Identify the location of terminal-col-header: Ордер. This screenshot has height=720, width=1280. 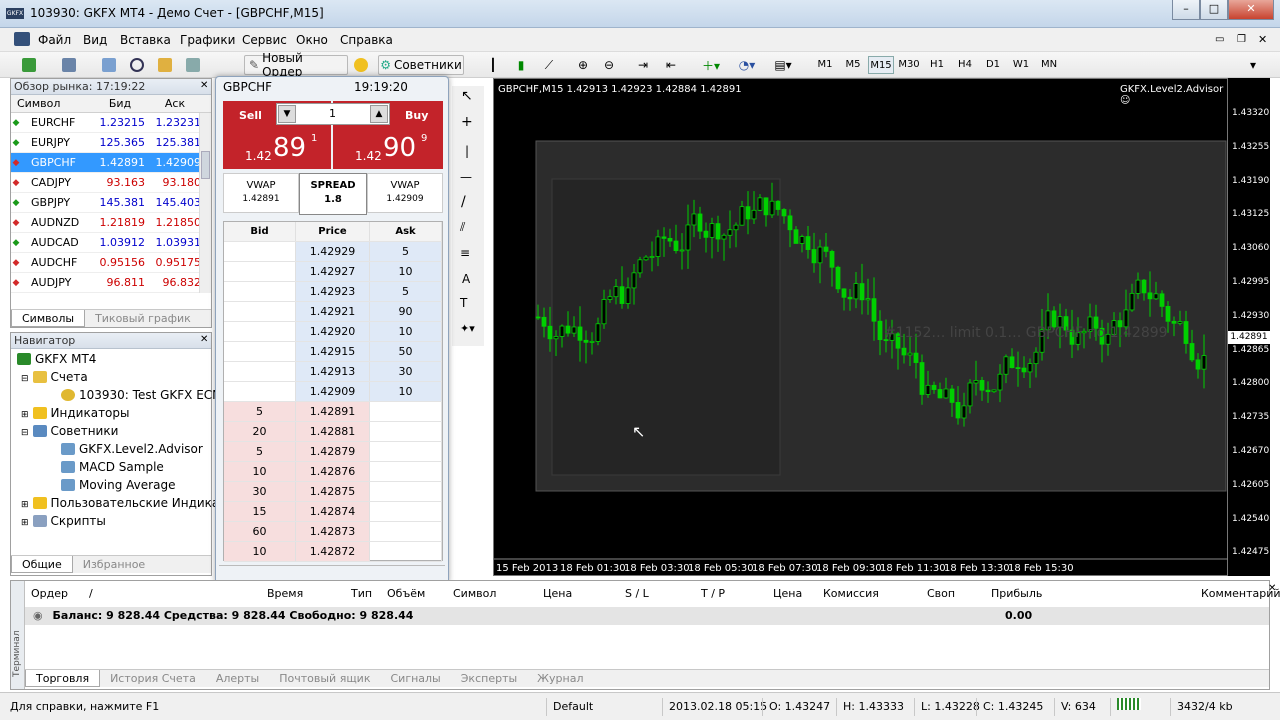
(49, 593).